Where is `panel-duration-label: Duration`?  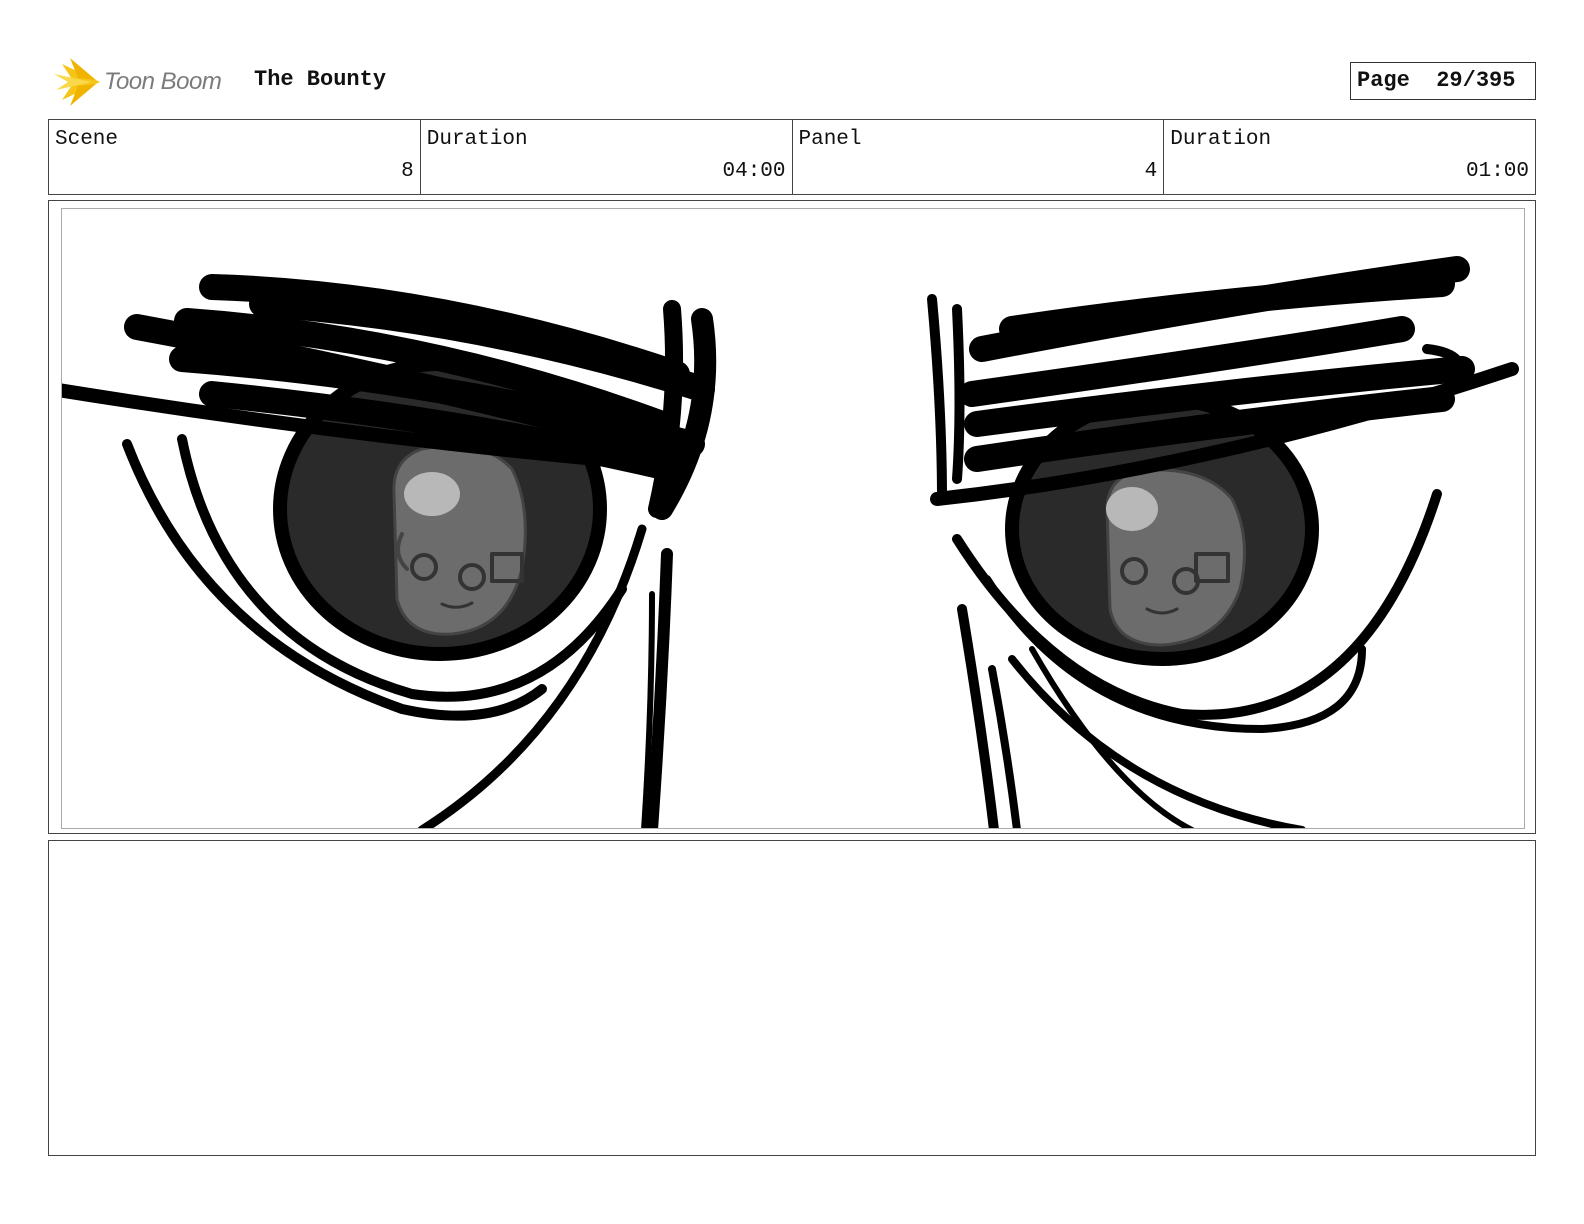 panel-duration-label: Duration is located at coordinates (1221, 139).